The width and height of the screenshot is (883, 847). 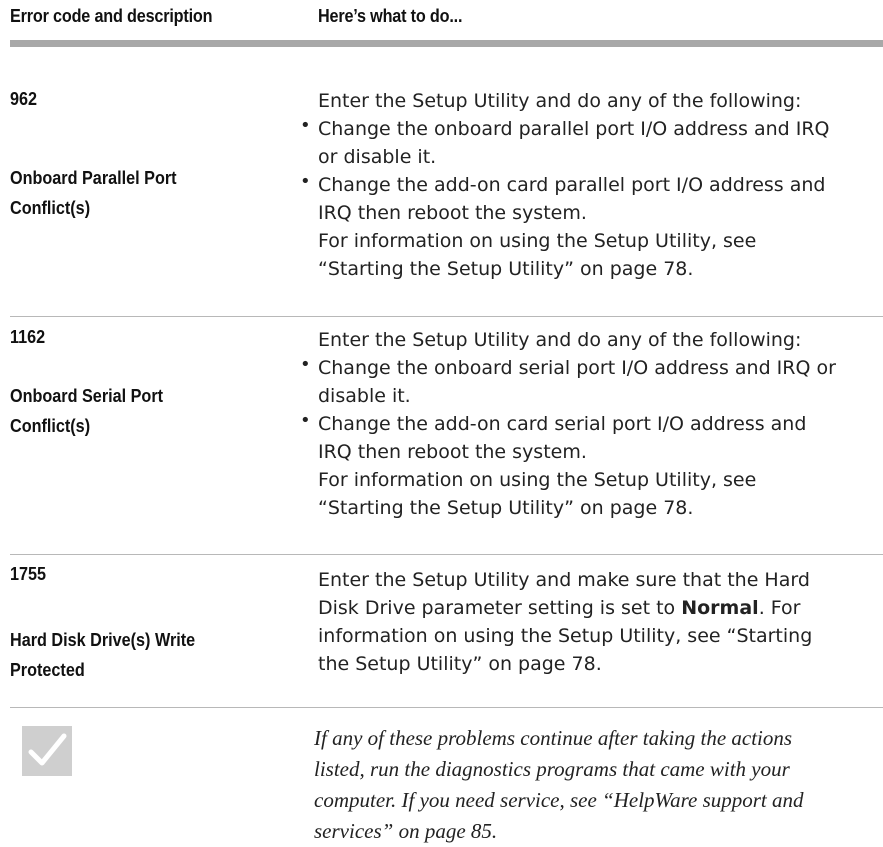 What do you see at coordinates (28, 574) in the screenshot?
I see `error-code: 1755` at bounding box center [28, 574].